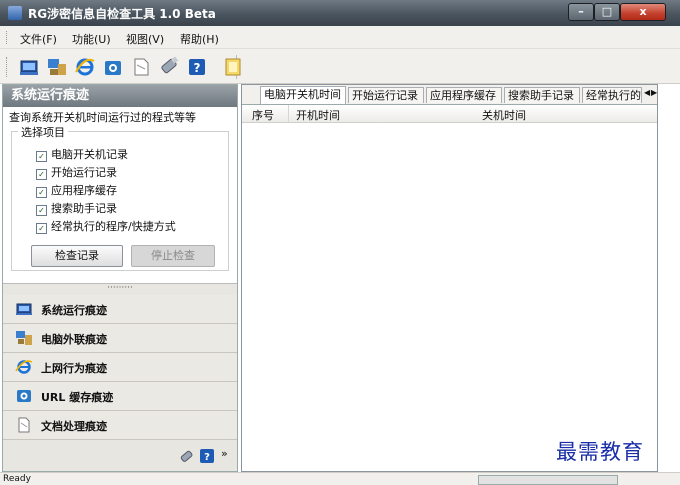  What do you see at coordinates (120, 367) in the screenshot?
I see `nav-item-internet-behavior: 上网行为痕迹` at bounding box center [120, 367].